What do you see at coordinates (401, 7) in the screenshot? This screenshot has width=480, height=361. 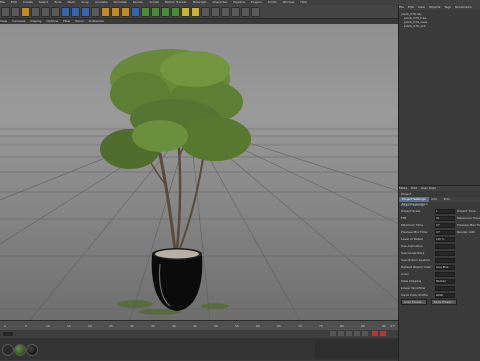 I see `object-manager-menu-item: File` at bounding box center [401, 7].